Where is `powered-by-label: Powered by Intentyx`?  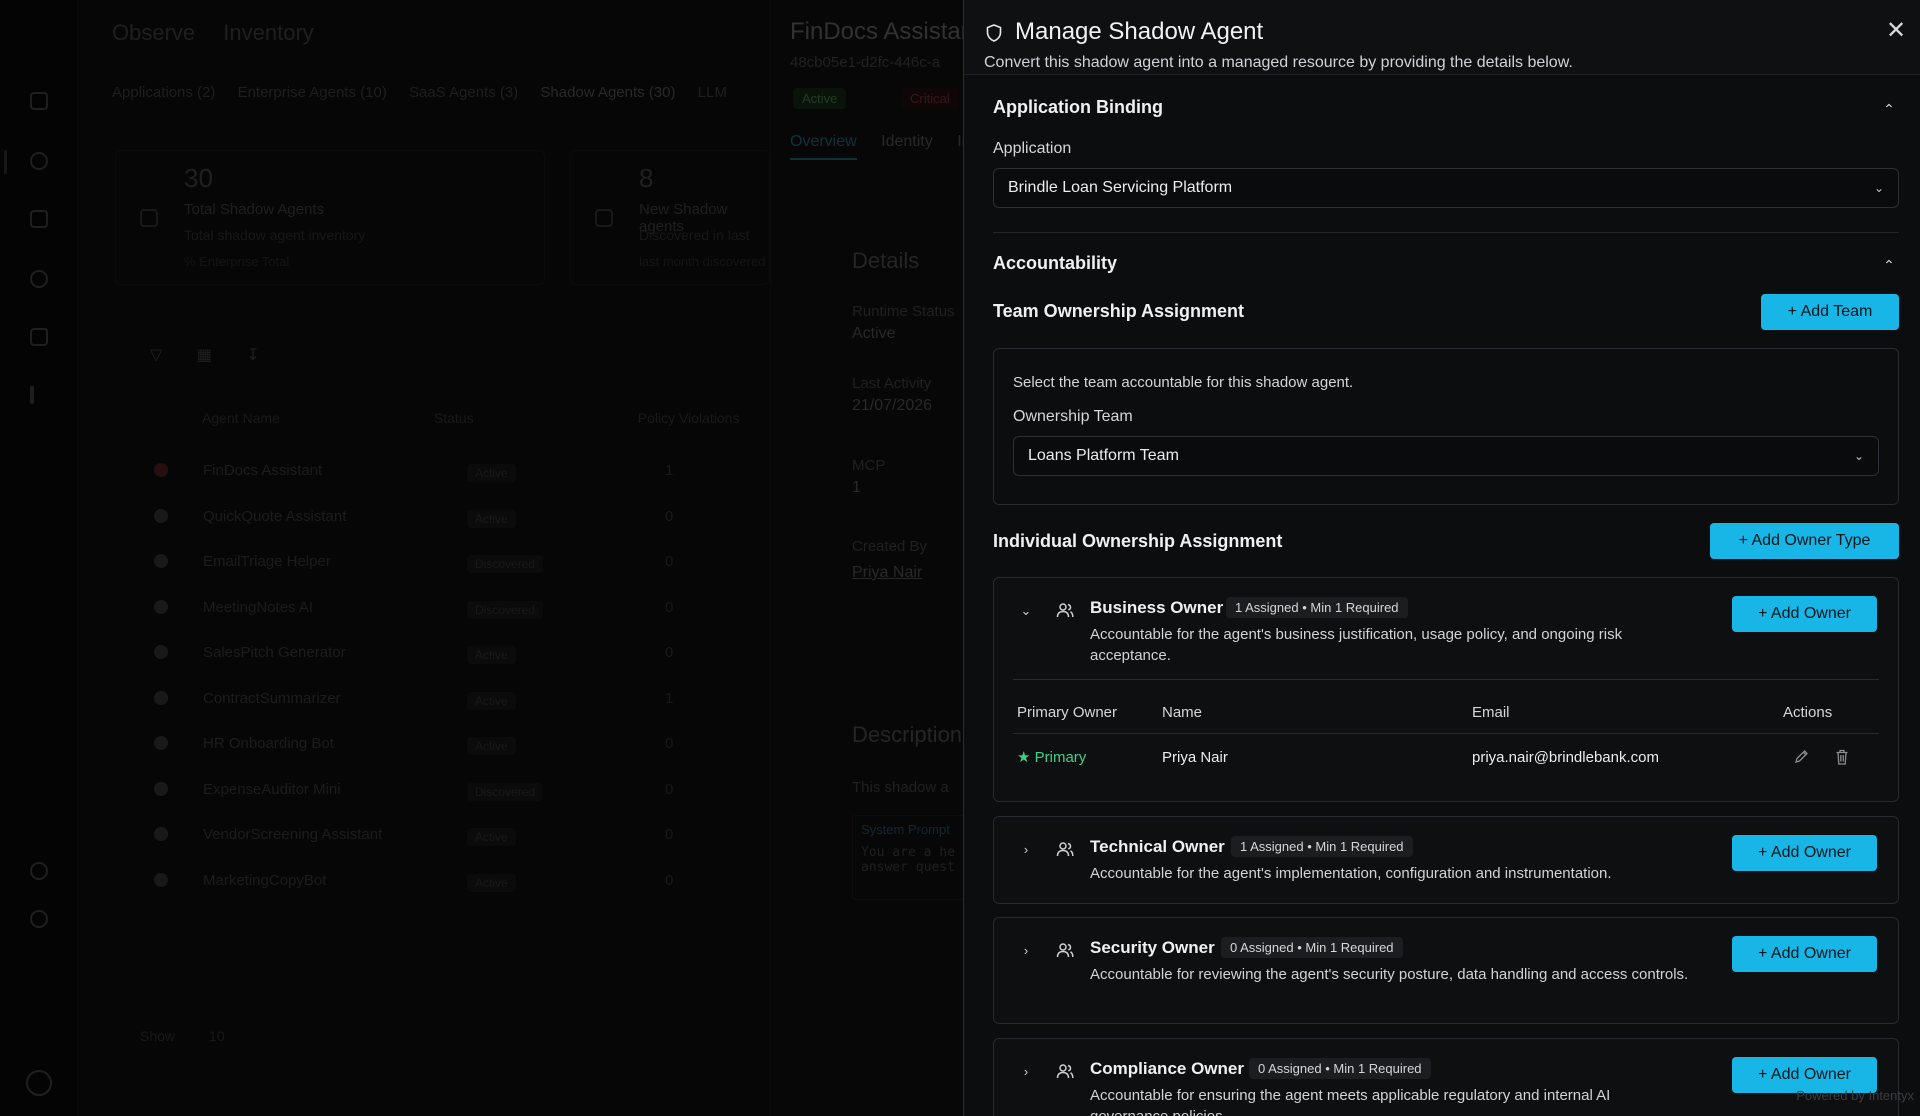
powered-by-label: Powered by Intentyx is located at coordinates (1855, 1095).